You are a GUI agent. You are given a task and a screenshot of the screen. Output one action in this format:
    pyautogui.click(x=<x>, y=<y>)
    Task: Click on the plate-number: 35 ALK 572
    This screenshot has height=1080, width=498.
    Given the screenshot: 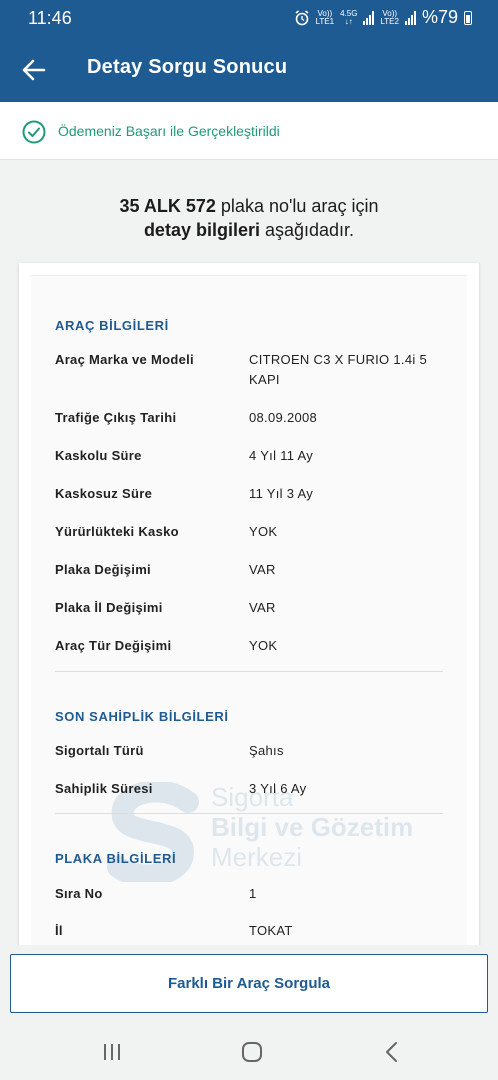 What is the action you would take?
    pyautogui.click(x=167, y=206)
    